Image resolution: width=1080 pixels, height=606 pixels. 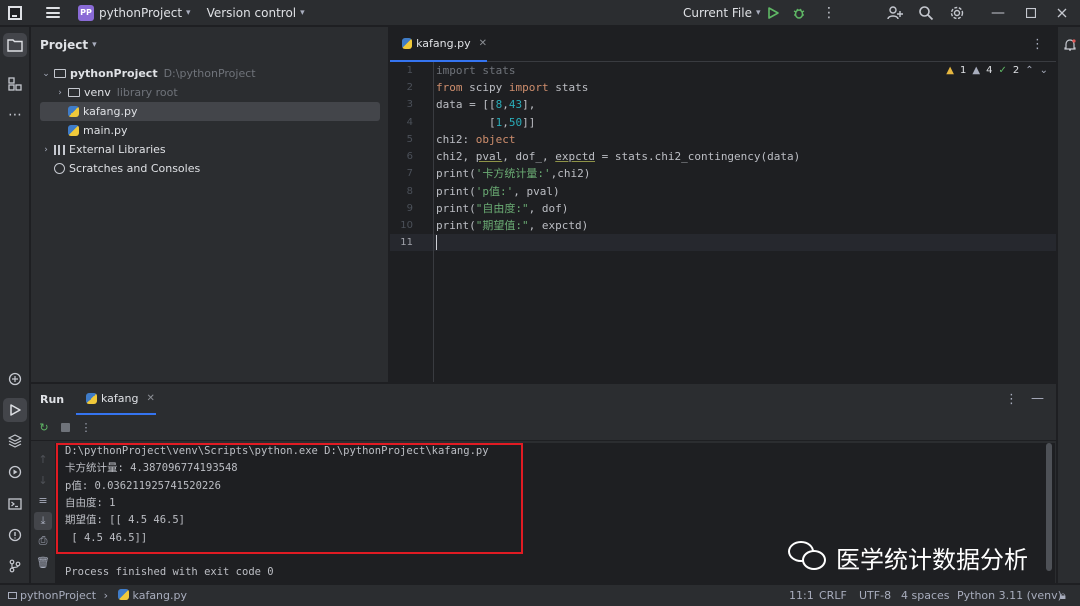 What do you see at coordinates (210, 149) in the screenshot?
I see `tree-item-external-libraries: › External Libraries` at bounding box center [210, 149].